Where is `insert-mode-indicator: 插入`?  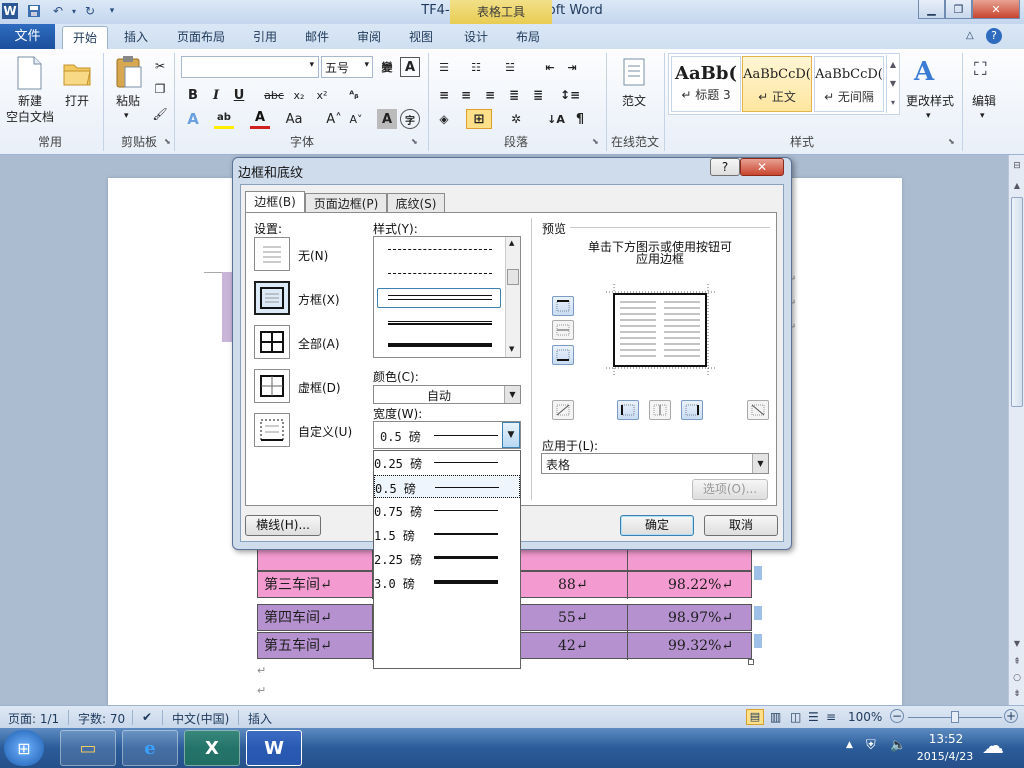
insert-mode-indicator: 插入 is located at coordinates (260, 718).